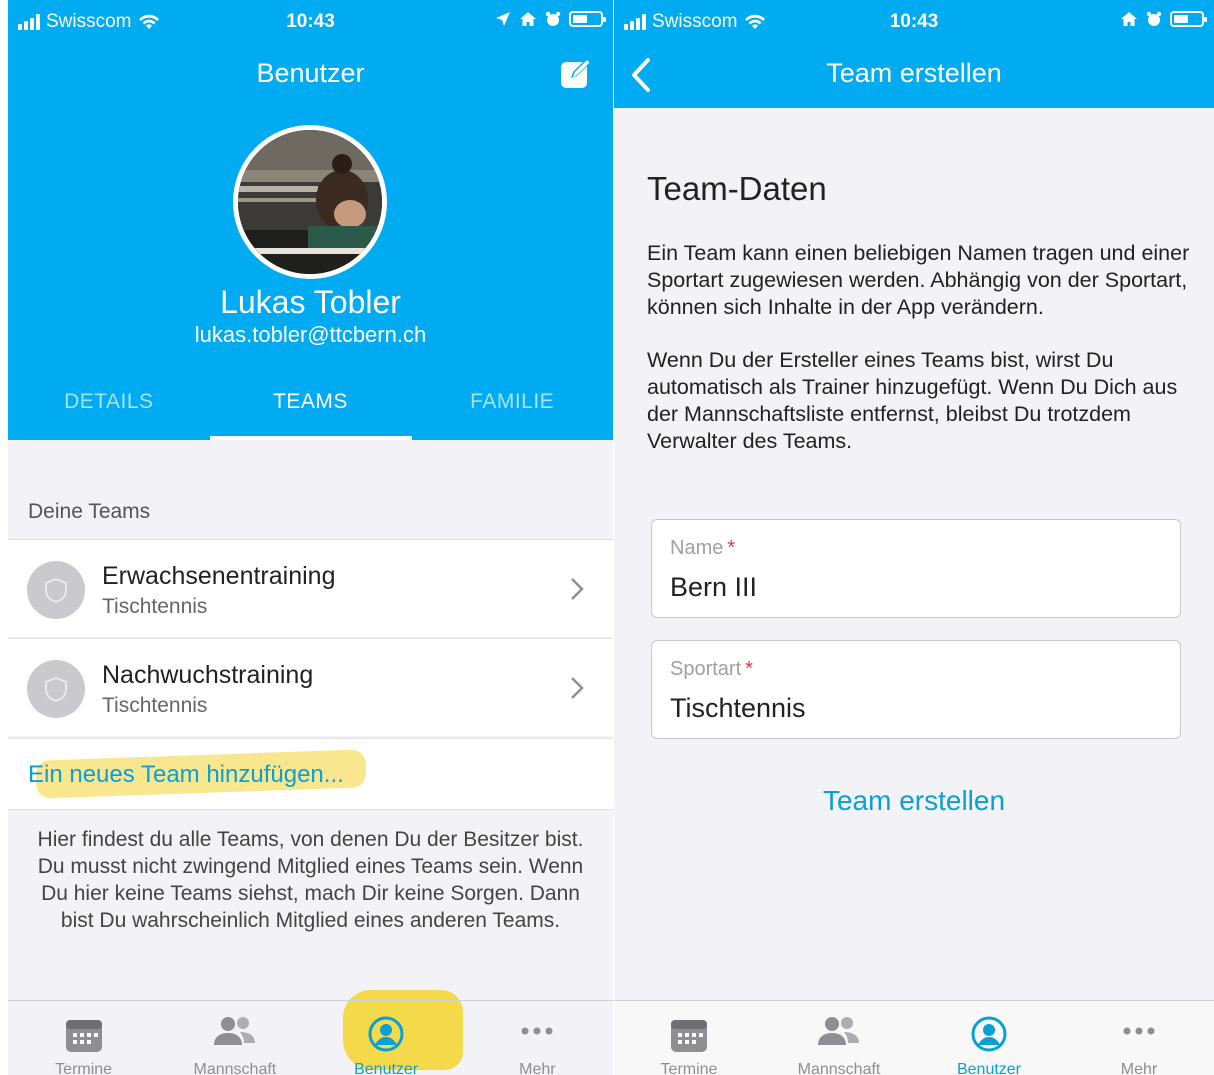  Describe the element at coordinates (916, 568) in the screenshot. I see `name-field: Name * Bern III` at that location.